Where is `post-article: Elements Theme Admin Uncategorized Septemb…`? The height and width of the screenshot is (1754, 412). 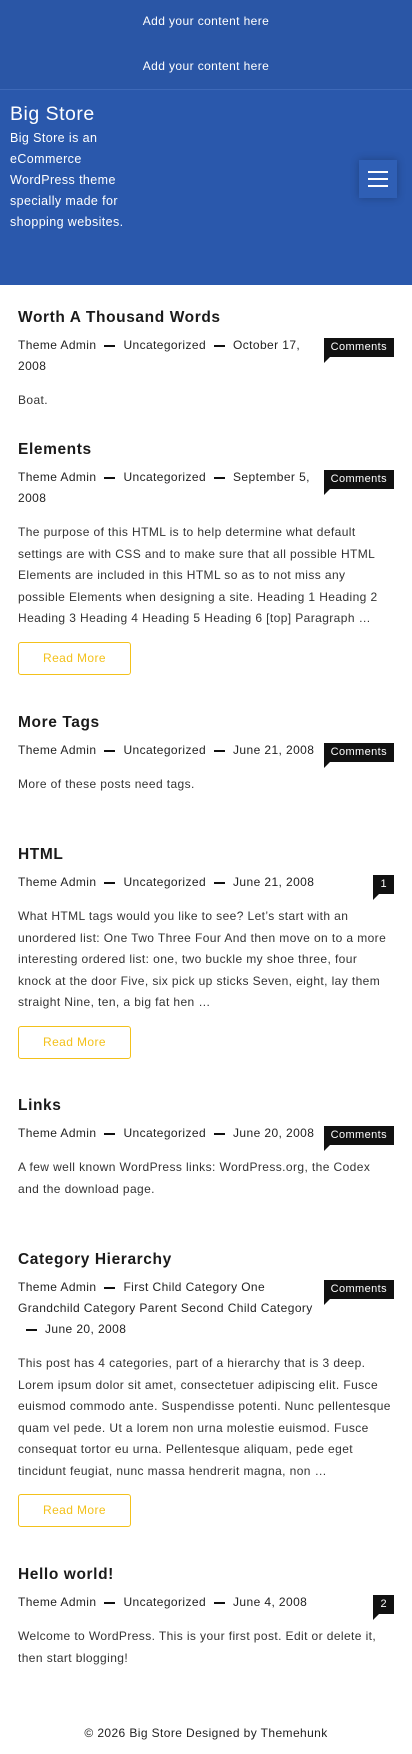 post-article: Elements Theme Admin Uncategorized Septemb… is located at coordinates (206, 558).